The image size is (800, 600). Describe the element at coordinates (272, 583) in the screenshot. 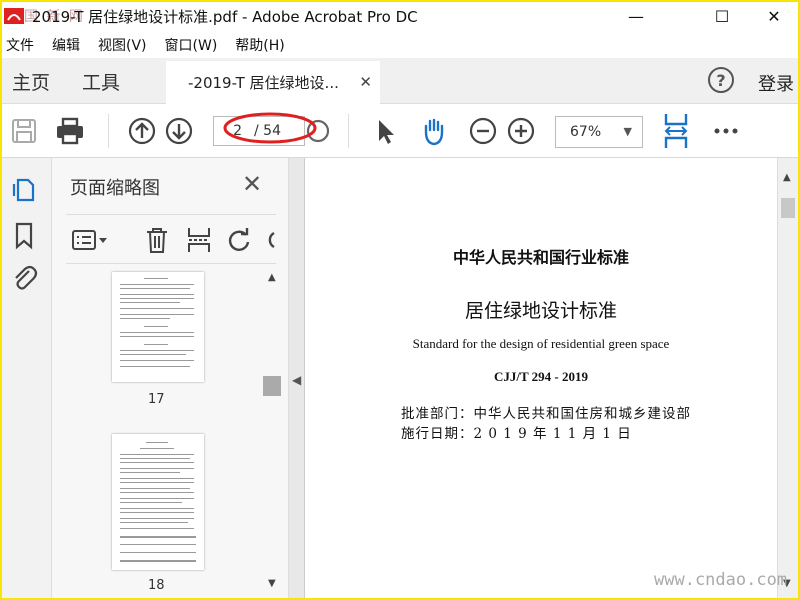

I see `scroll-down-icon: ▼` at that location.